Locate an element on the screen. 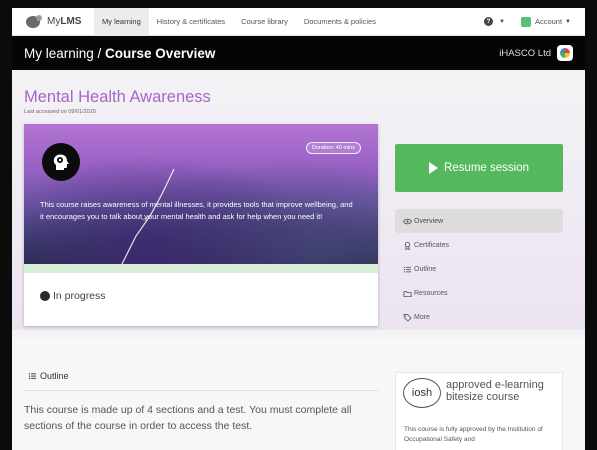 This screenshot has height=450, width=597. nav-history-certificates: History & certificates is located at coordinates (191, 22).